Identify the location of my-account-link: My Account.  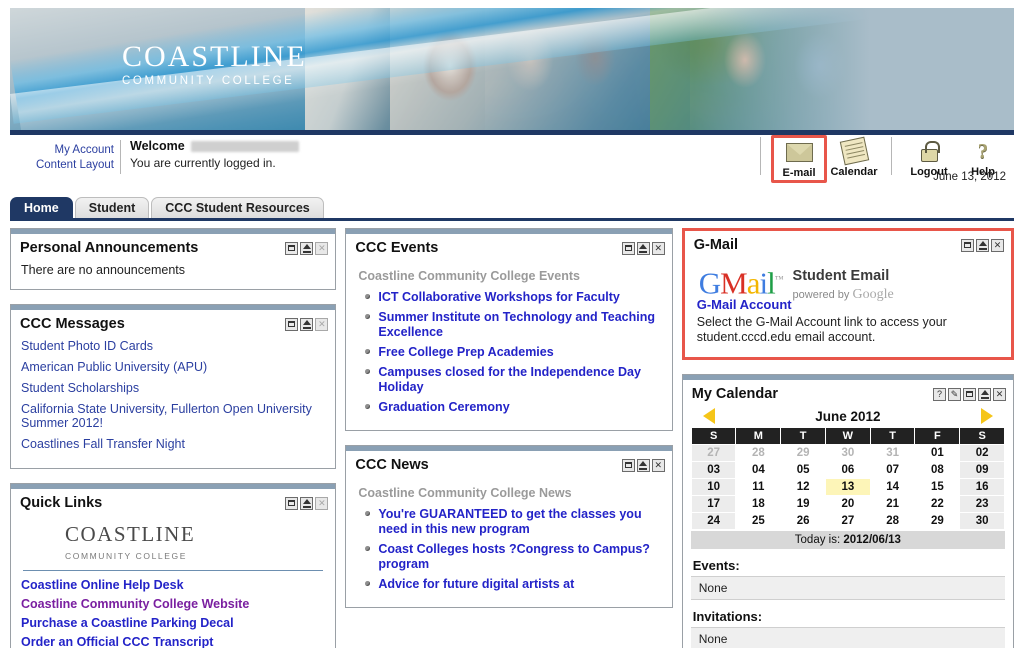
(66, 150).